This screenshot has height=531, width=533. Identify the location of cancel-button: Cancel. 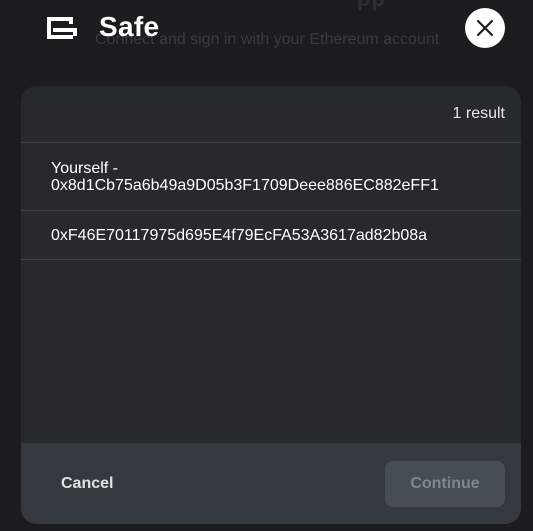
(87, 484).